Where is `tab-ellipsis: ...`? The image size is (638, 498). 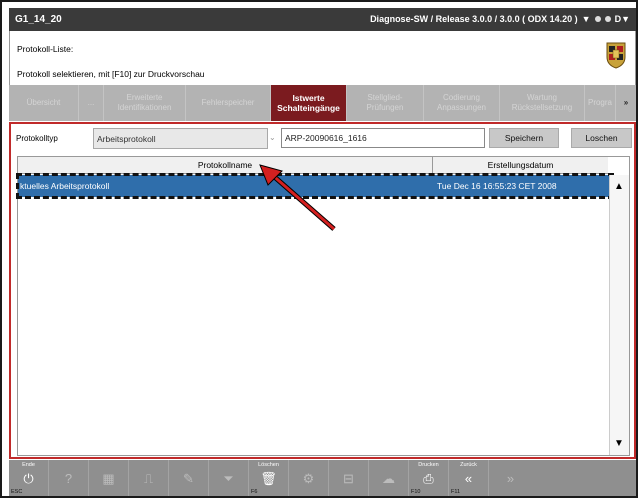 tab-ellipsis: ... is located at coordinates (91, 103).